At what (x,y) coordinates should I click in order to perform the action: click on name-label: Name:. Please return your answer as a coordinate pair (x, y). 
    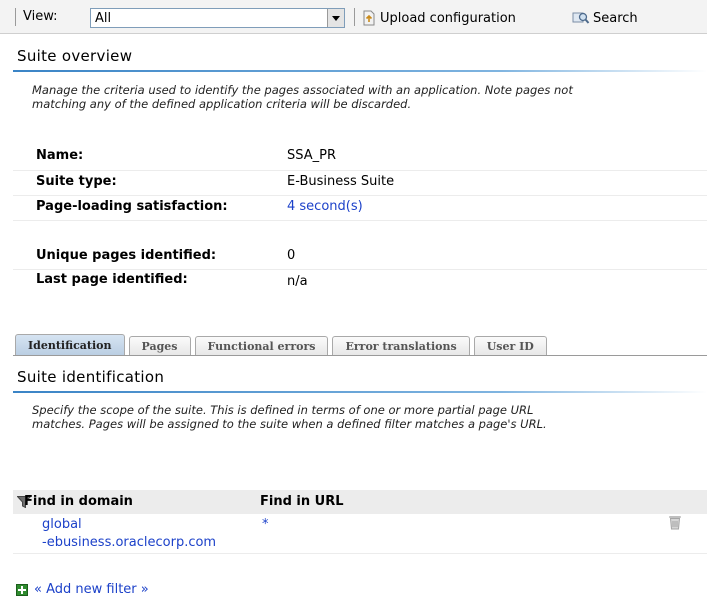
    Looking at the image, I should click on (60, 155).